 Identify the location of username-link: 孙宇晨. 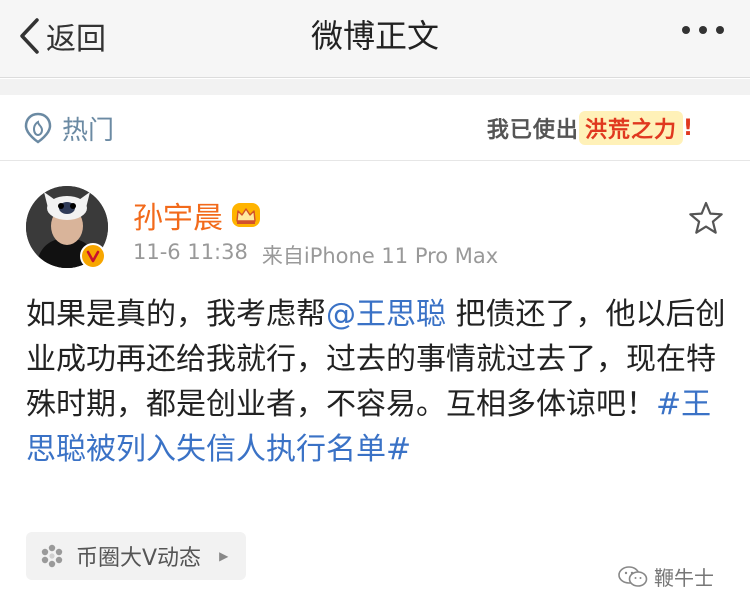
(197, 215).